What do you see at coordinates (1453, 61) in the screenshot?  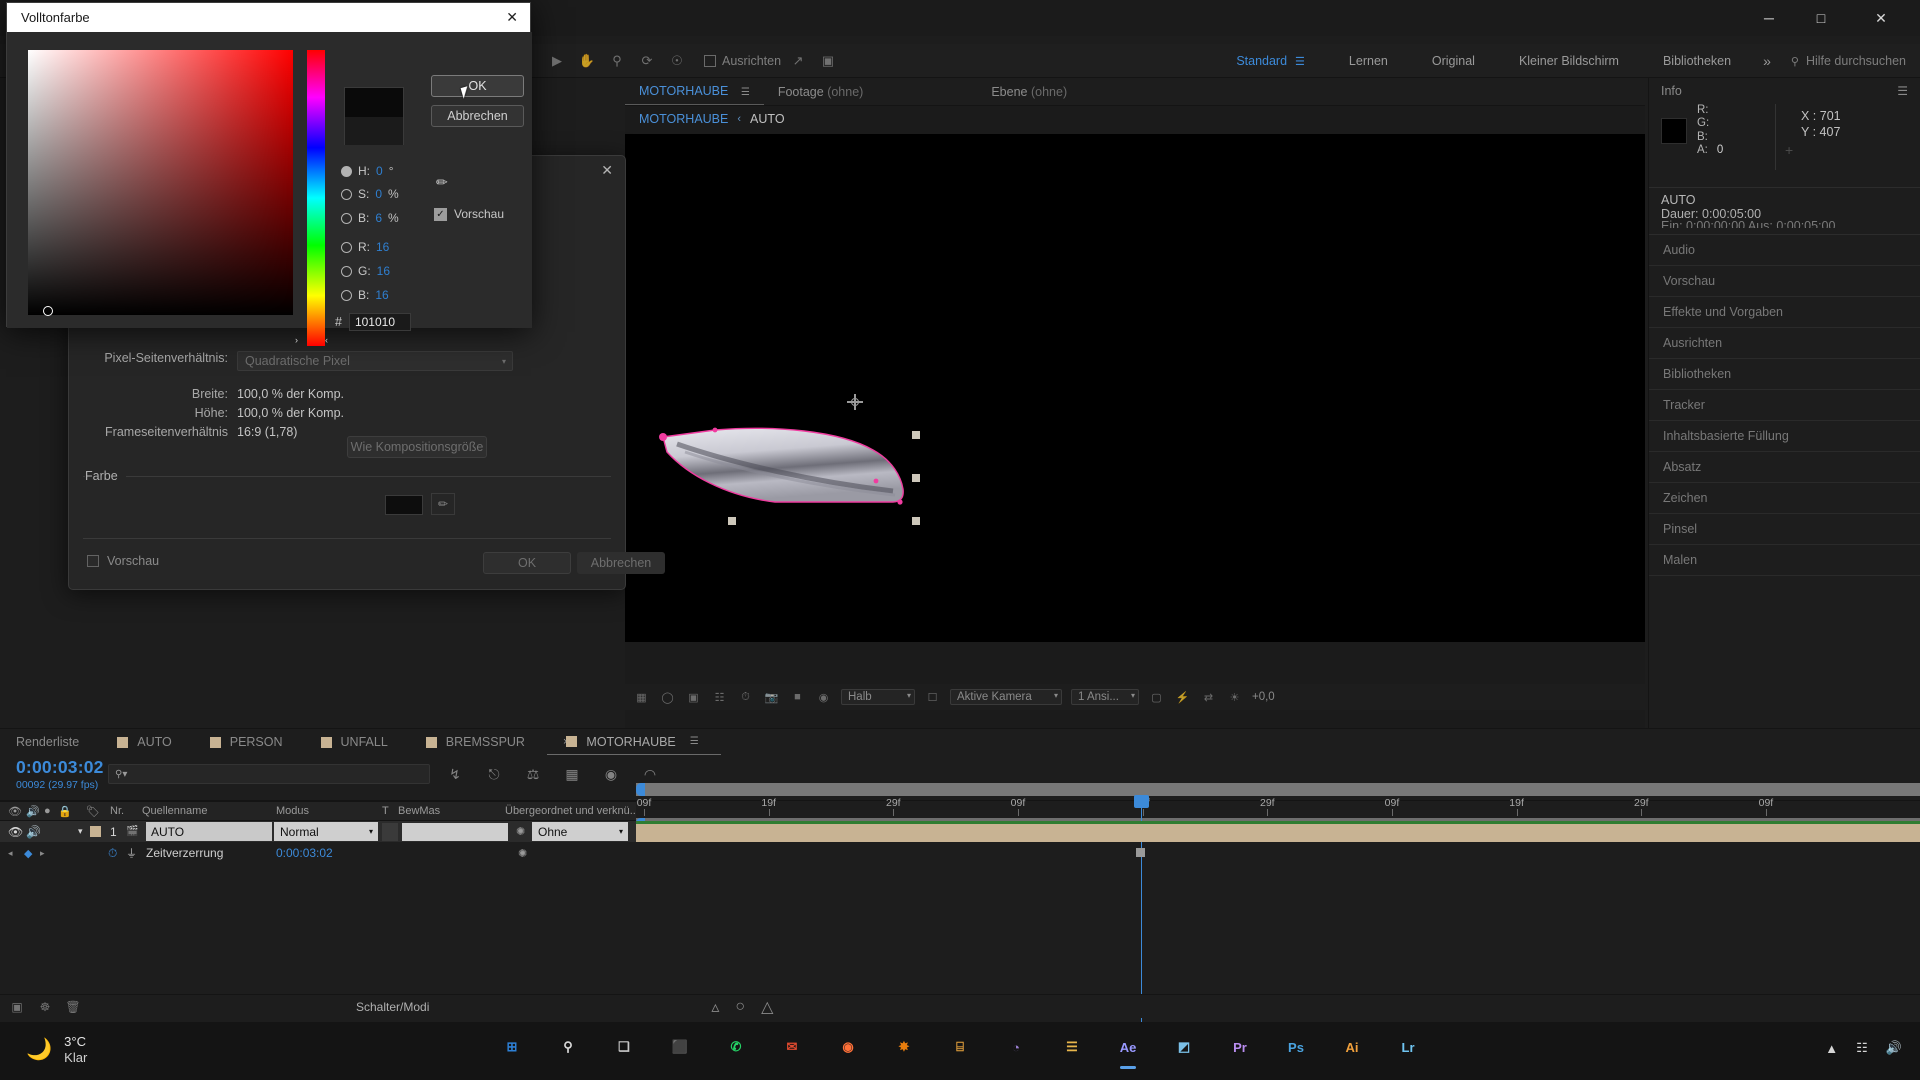 I see `workspace-tab-original: Original` at bounding box center [1453, 61].